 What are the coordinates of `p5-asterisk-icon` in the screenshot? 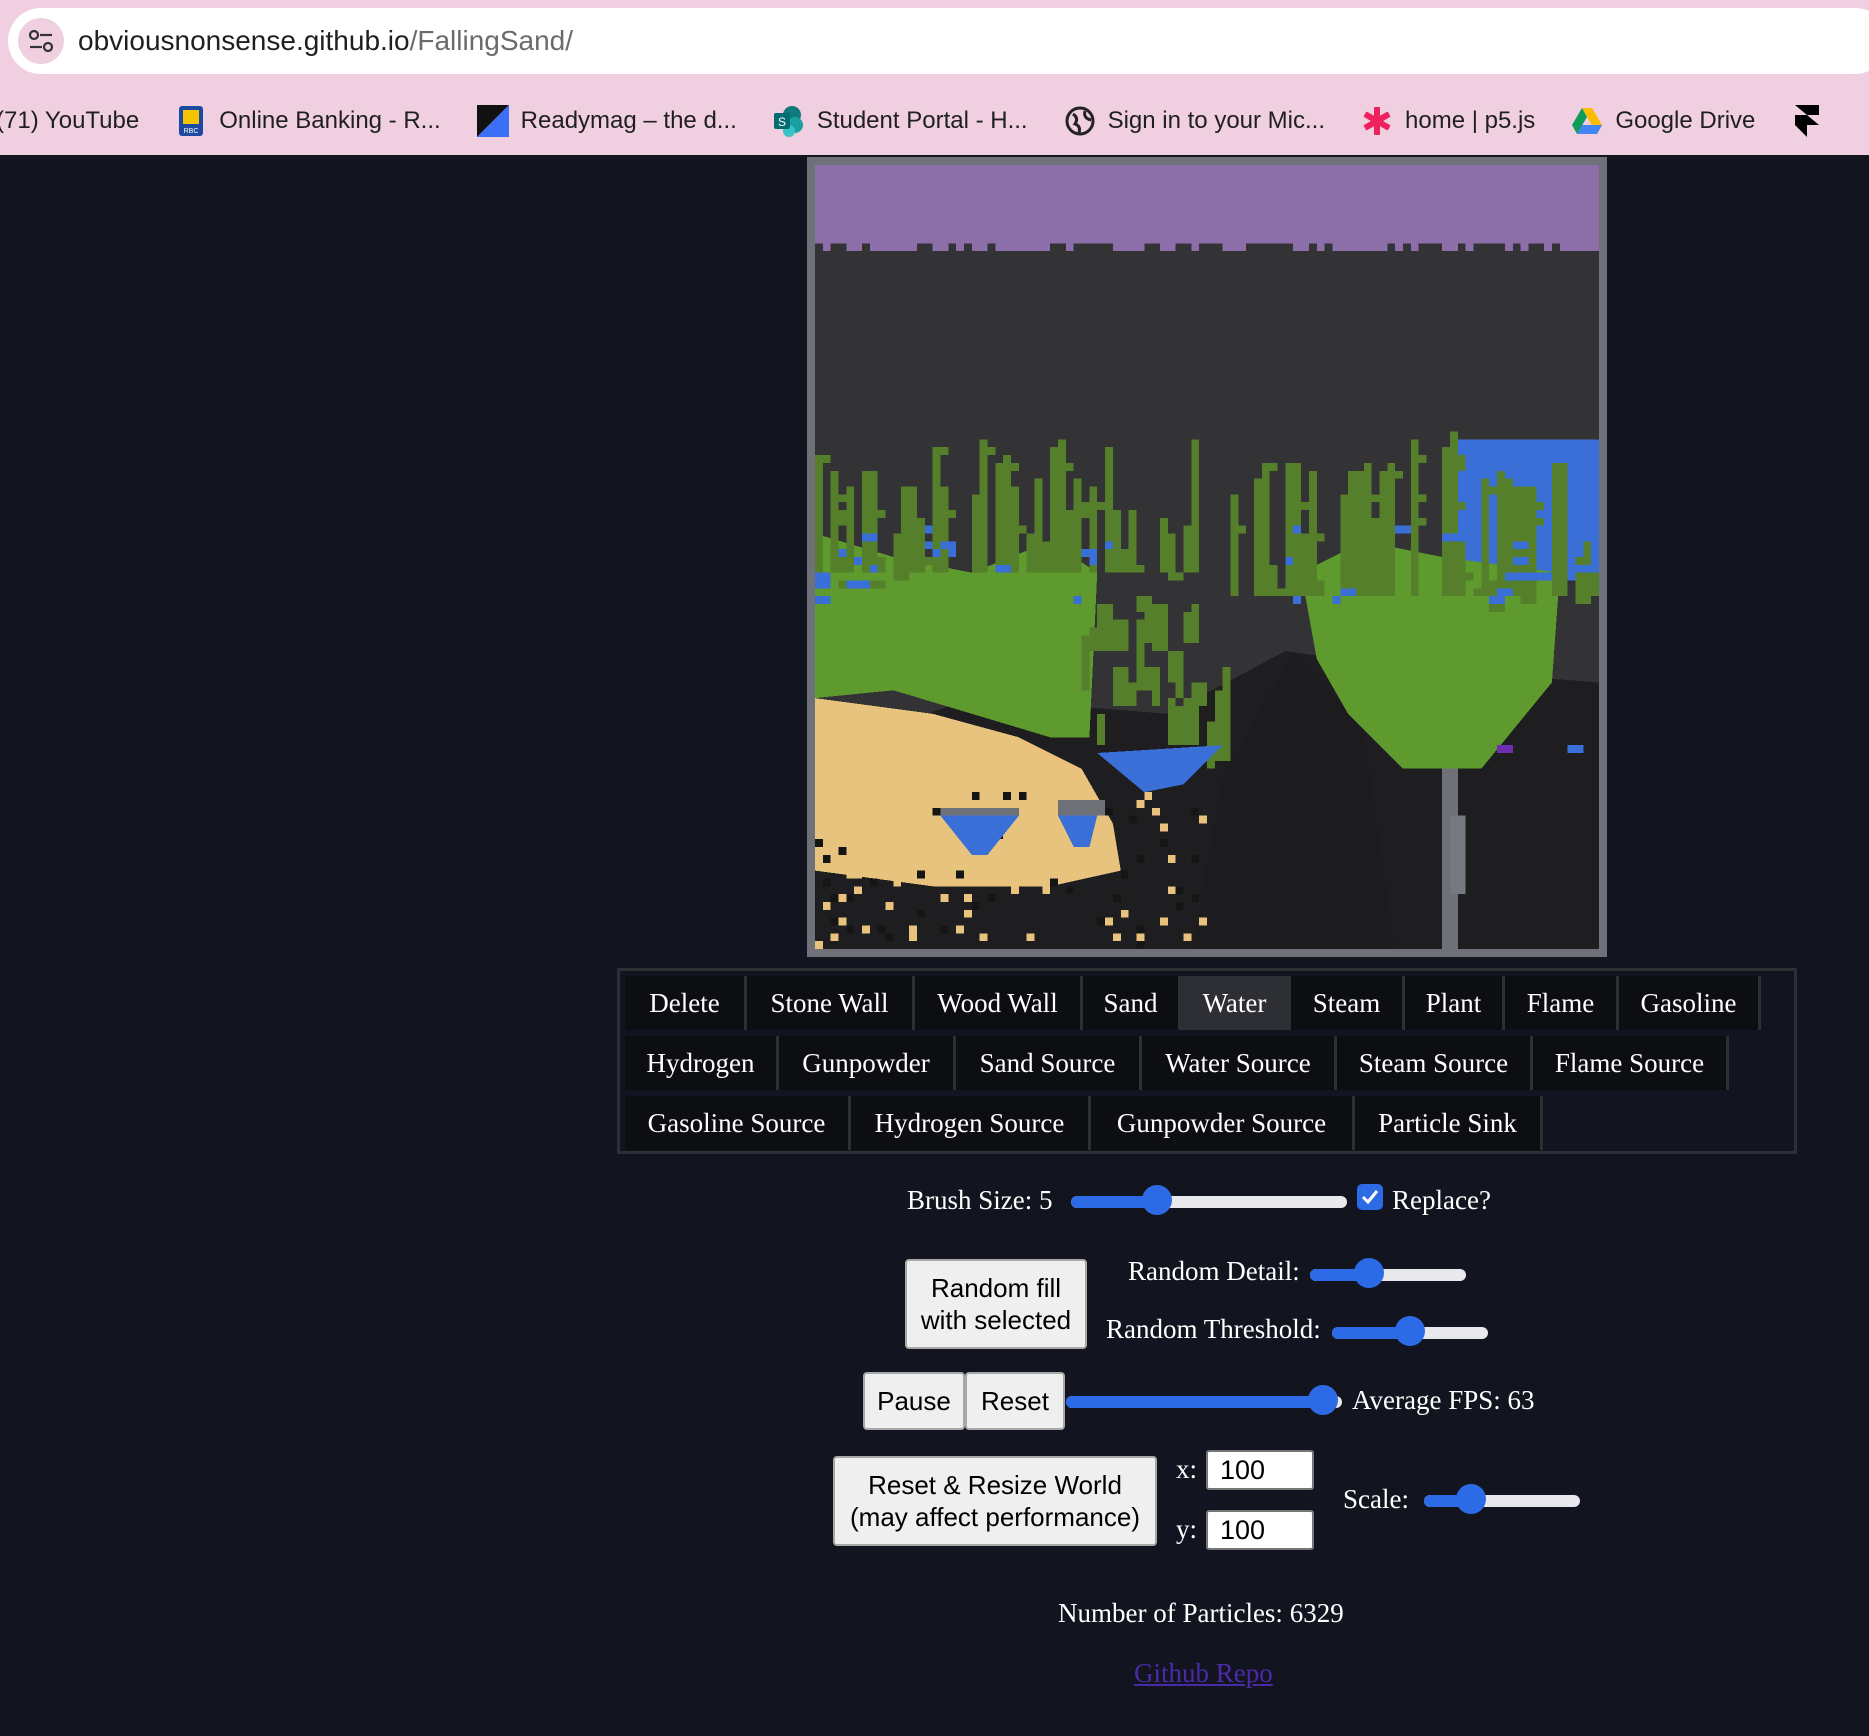 It's located at (1377, 121).